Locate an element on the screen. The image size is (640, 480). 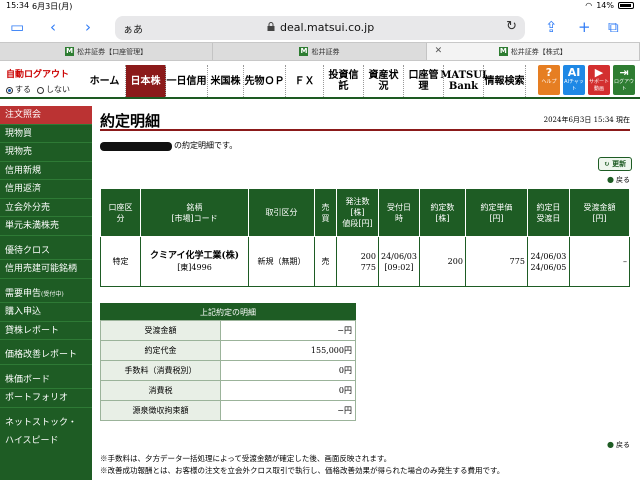
battery-icon is located at coordinates (626, 5).